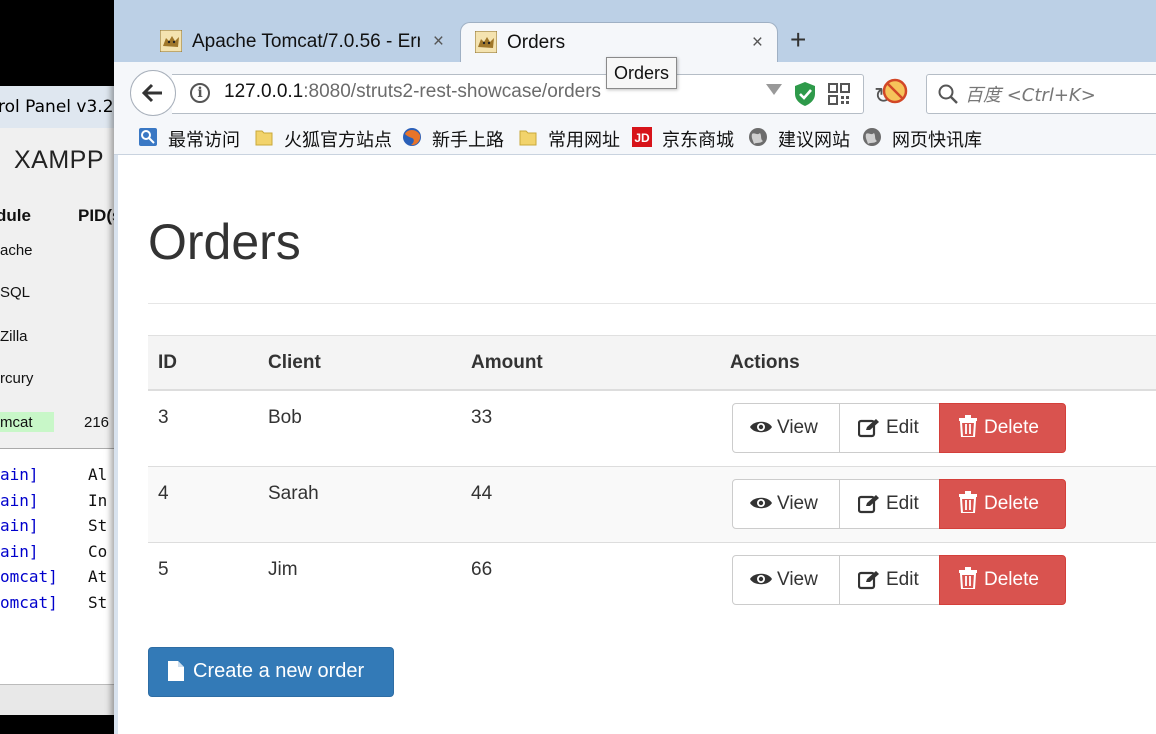  I want to click on xampp-module-mercury: rcury, so click(16, 378).